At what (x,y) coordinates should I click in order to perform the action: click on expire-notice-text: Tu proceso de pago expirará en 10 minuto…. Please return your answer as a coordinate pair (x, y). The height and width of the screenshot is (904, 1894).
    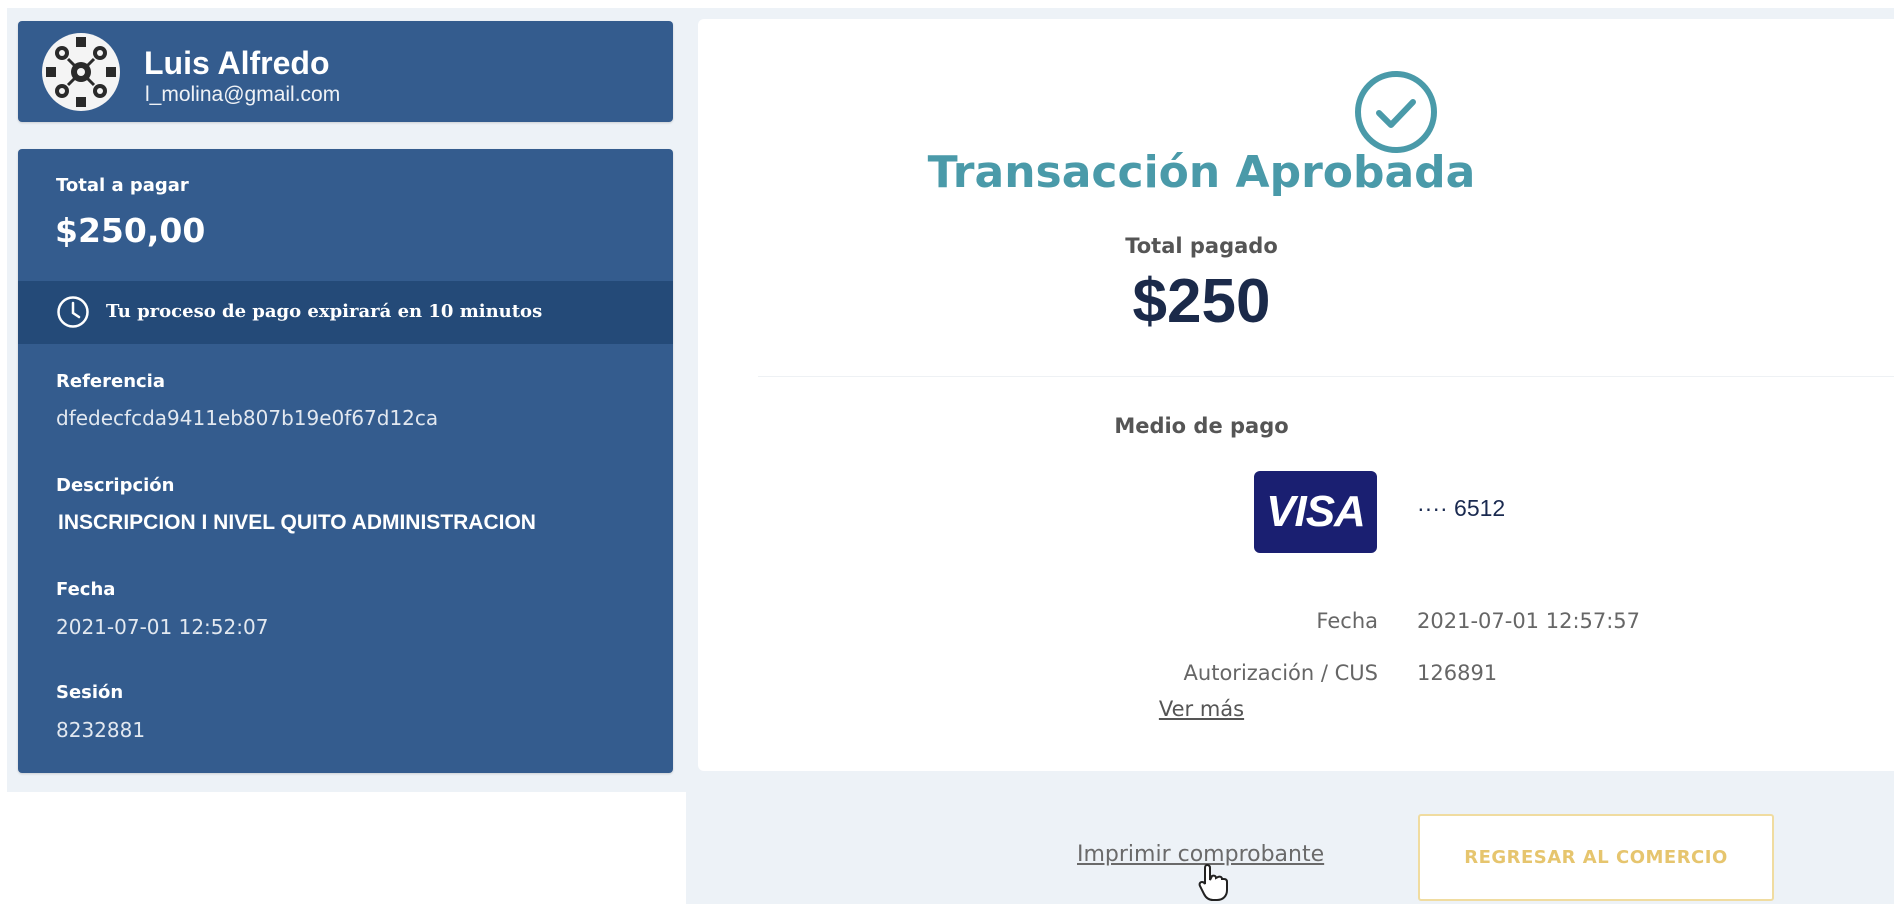
    Looking at the image, I should click on (324, 311).